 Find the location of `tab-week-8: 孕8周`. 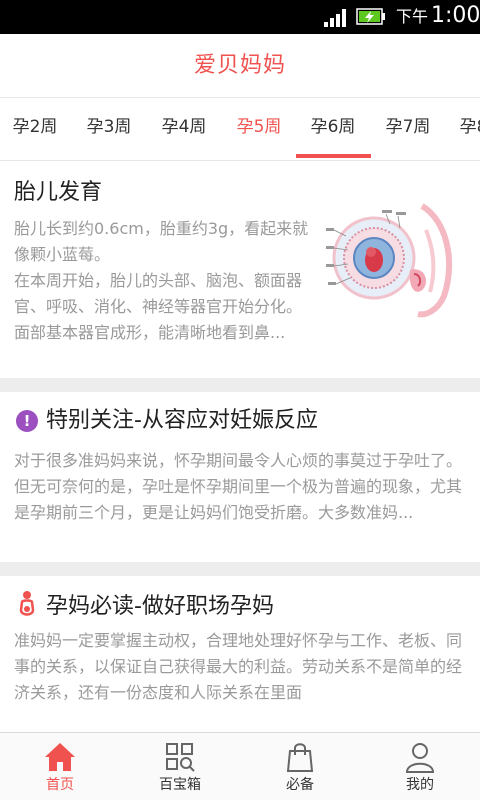

tab-week-8: 孕8周 is located at coordinates (462, 127).